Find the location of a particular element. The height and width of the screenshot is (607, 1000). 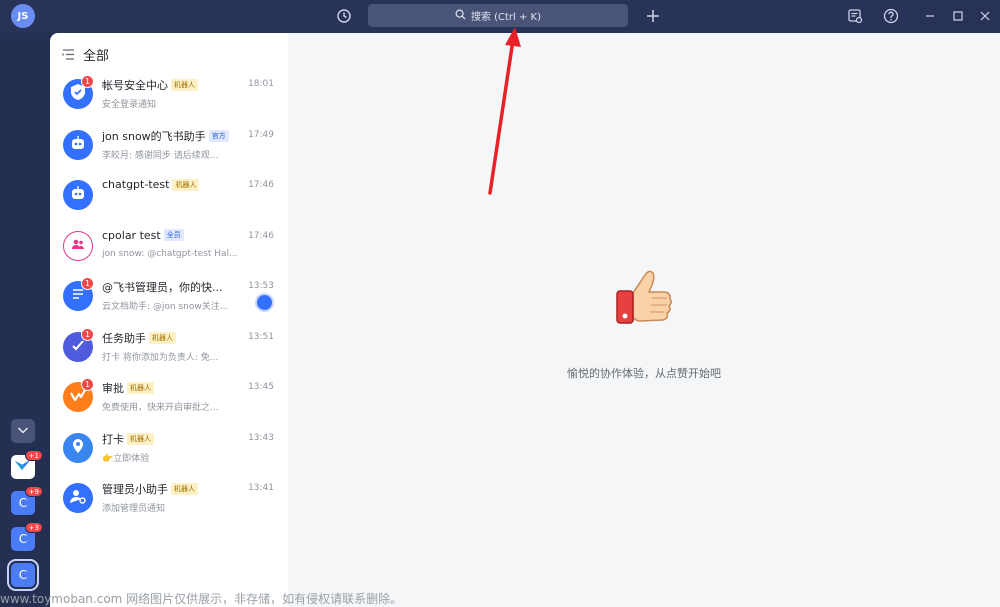

rail-app-c3-active: C is located at coordinates (23, 575).